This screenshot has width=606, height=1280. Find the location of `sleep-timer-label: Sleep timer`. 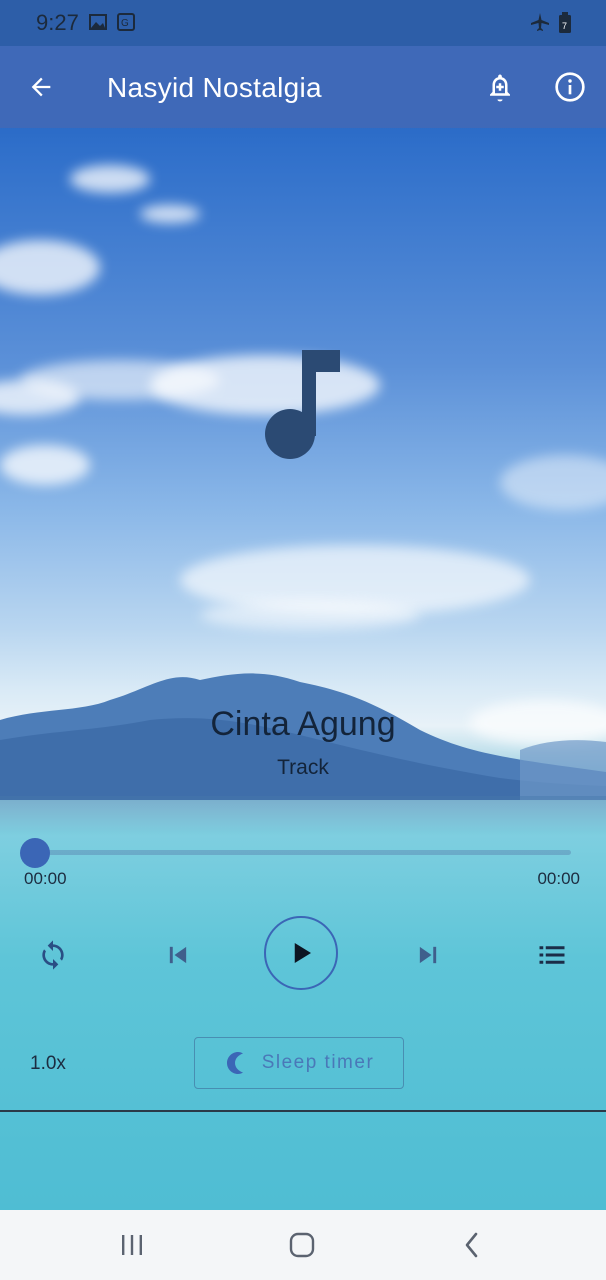

sleep-timer-label: Sleep timer is located at coordinates (318, 1062).